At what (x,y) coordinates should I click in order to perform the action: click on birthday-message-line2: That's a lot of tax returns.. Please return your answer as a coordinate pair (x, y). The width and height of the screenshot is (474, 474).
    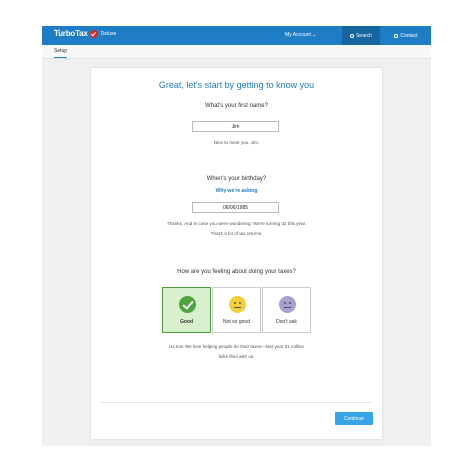
    Looking at the image, I should click on (236, 233).